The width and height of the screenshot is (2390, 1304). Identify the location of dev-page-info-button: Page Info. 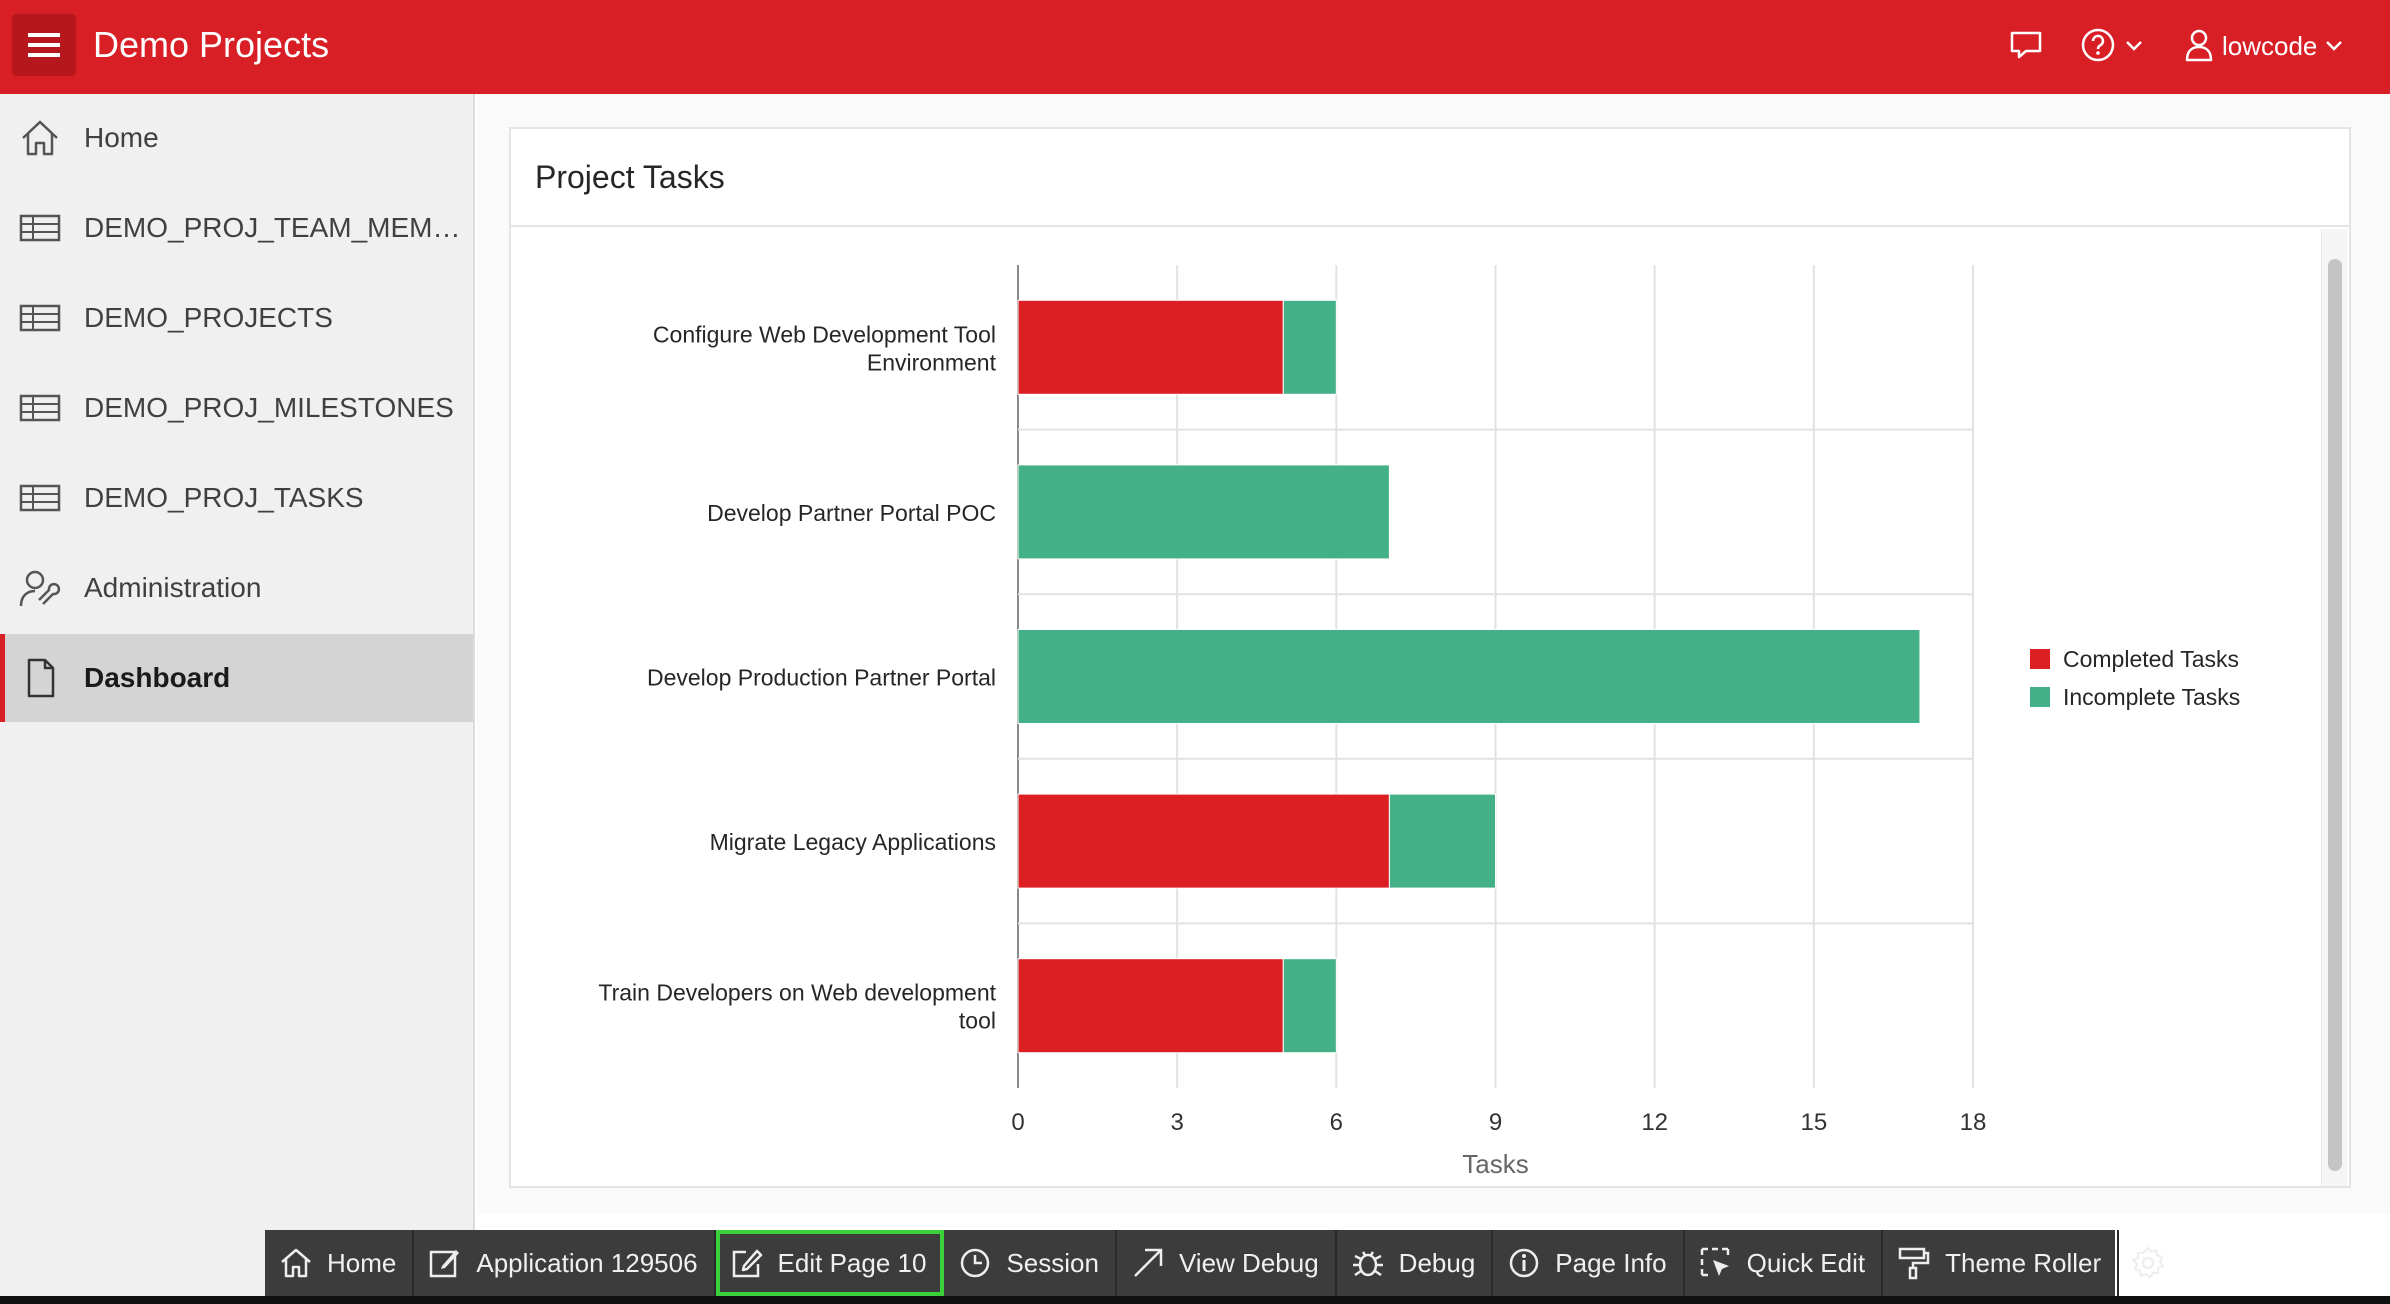
(1589, 1263).